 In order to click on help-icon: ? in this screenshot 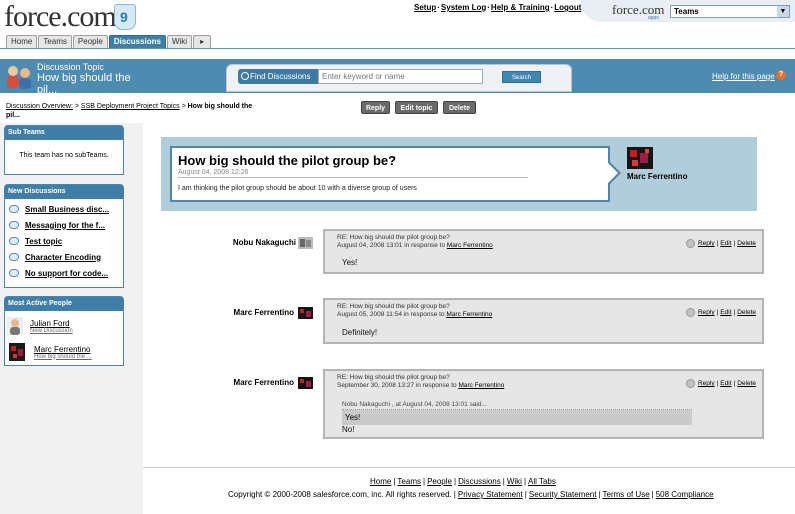, I will do `click(781, 75)`.